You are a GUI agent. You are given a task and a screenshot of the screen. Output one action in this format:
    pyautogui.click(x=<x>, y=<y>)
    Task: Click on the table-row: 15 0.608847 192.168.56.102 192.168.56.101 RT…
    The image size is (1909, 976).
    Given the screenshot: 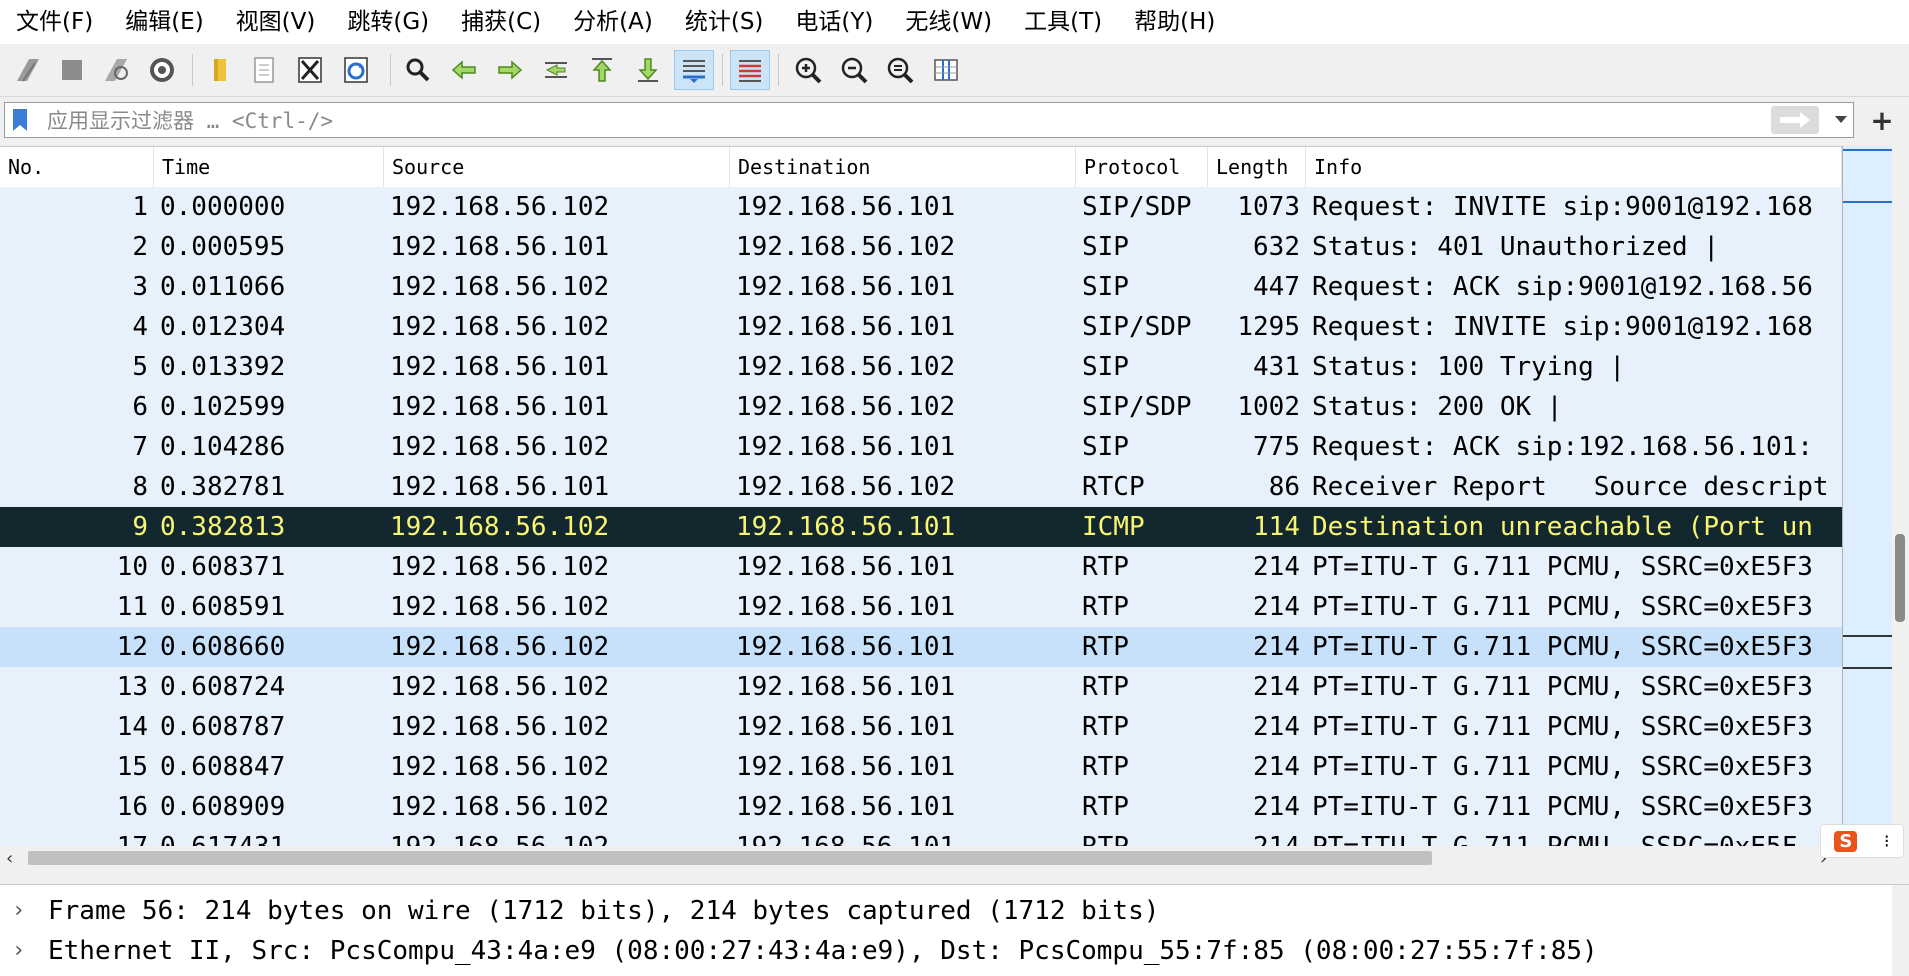 What is the action you would take?
    pyautogui.click(x=921, y=767)
    